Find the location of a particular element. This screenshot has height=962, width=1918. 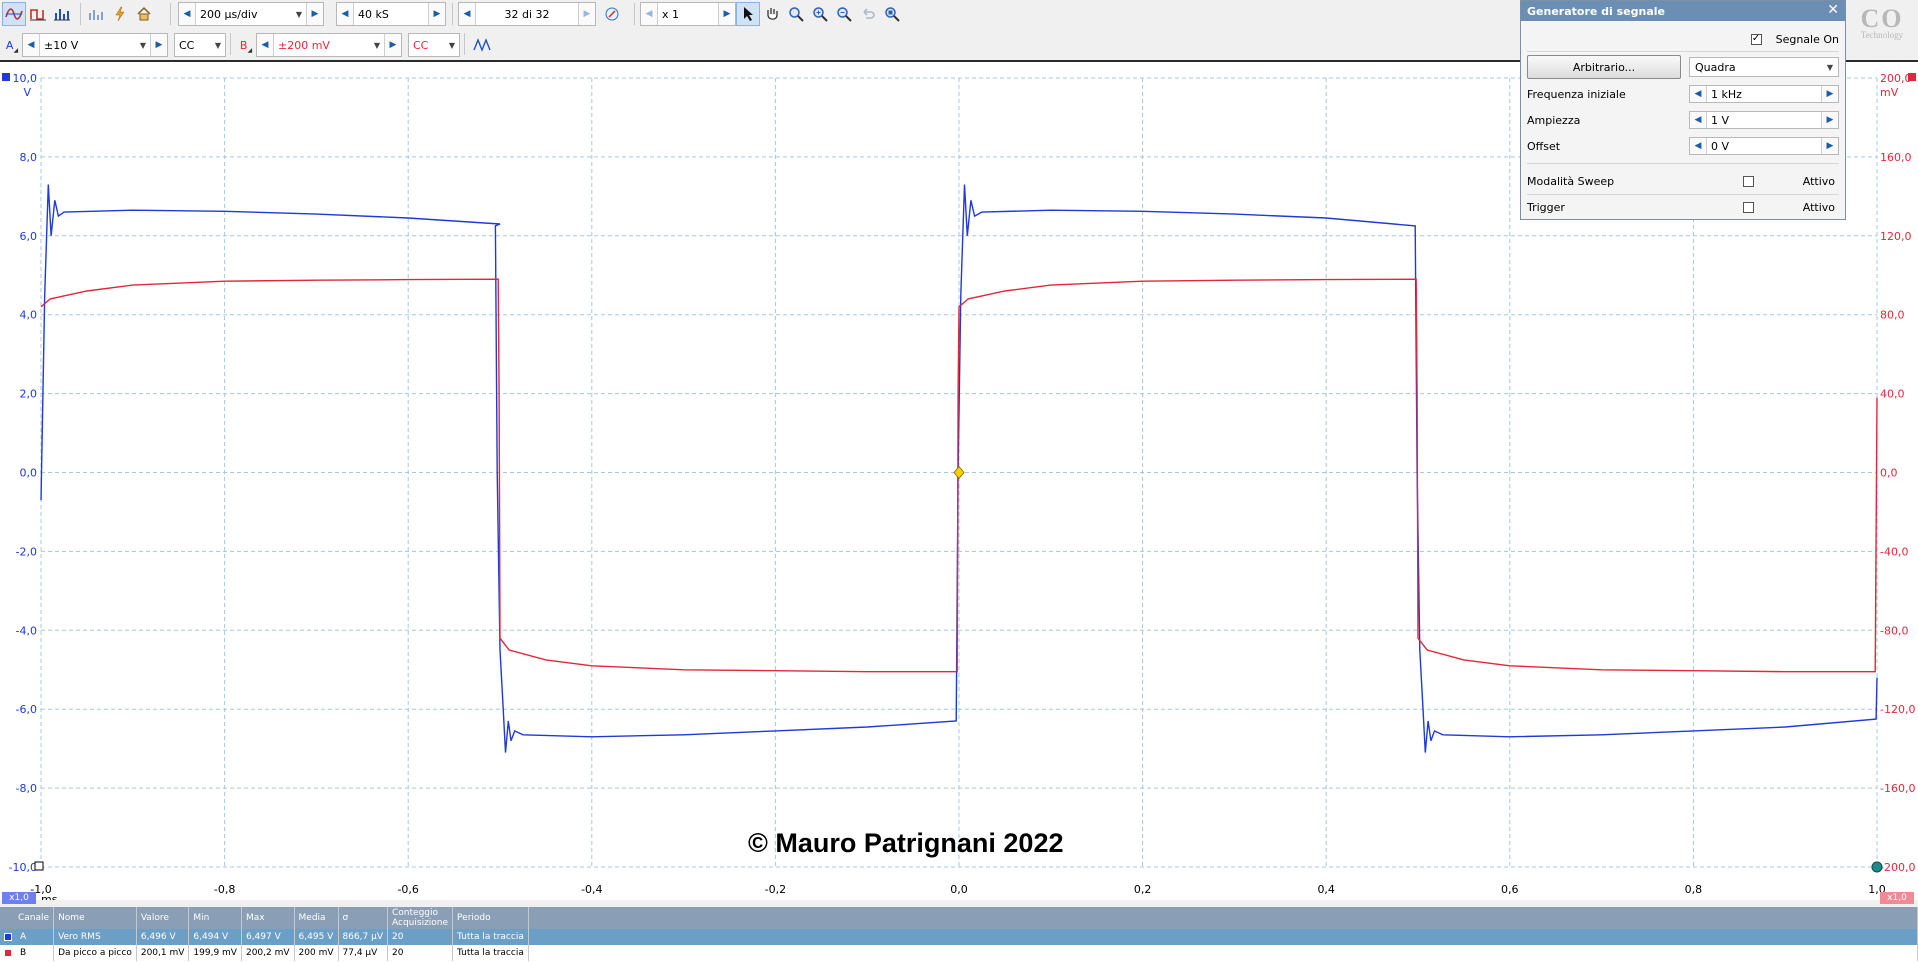

table-cell: 200 mV is located at coordinates (316, 953).